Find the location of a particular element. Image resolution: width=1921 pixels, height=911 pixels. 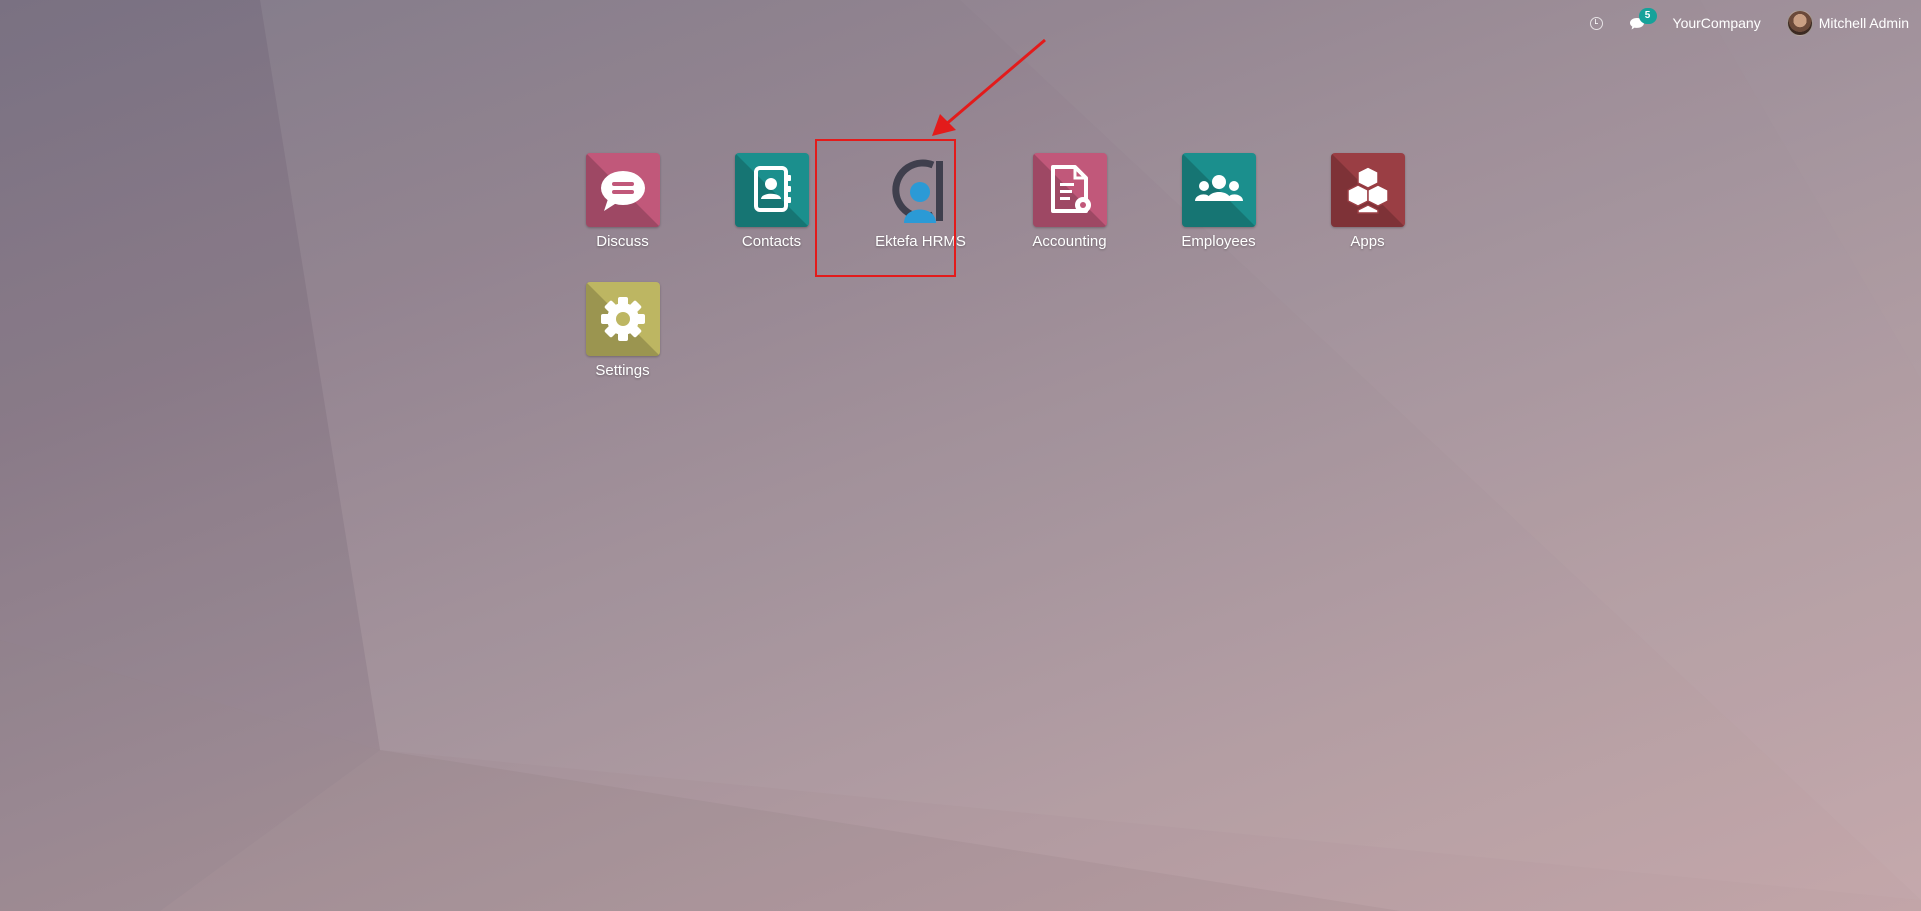

app-label: Contacts is located at coordinates (771, 241).